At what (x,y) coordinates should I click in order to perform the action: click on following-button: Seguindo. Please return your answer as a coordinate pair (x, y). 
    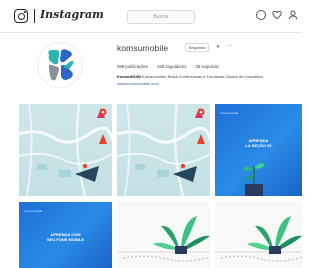
    Looking at the image, I should click on (197, 47).